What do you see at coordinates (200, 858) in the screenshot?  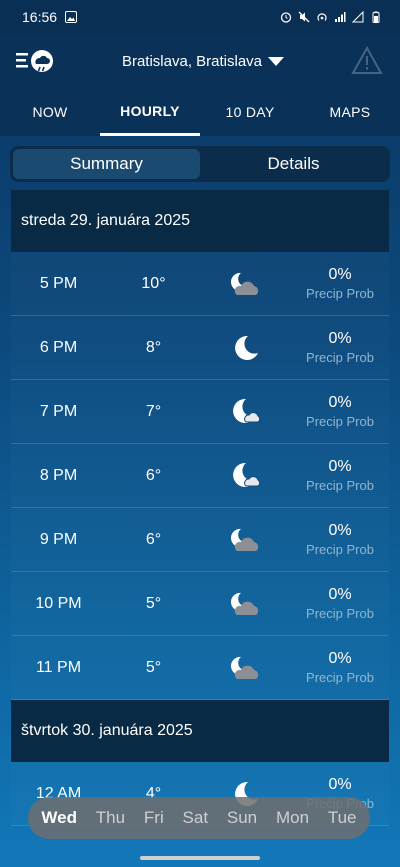 I see `home-indicator` at bounding box center [200, 858].